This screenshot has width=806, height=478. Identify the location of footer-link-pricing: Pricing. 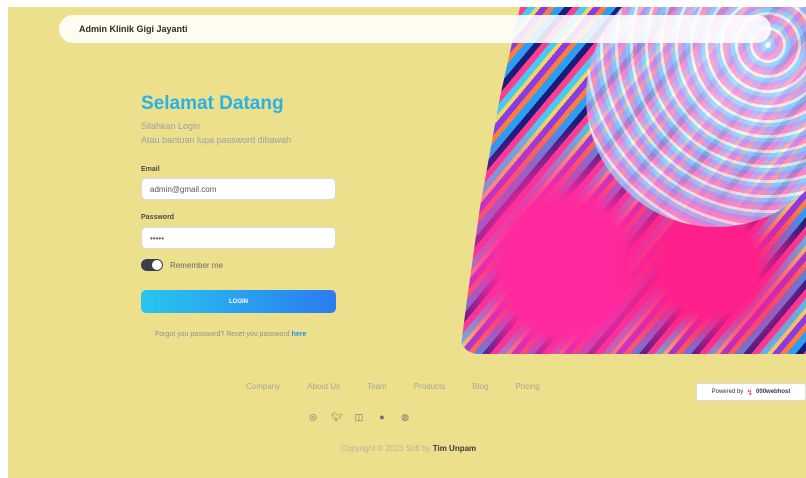
(527, 386).